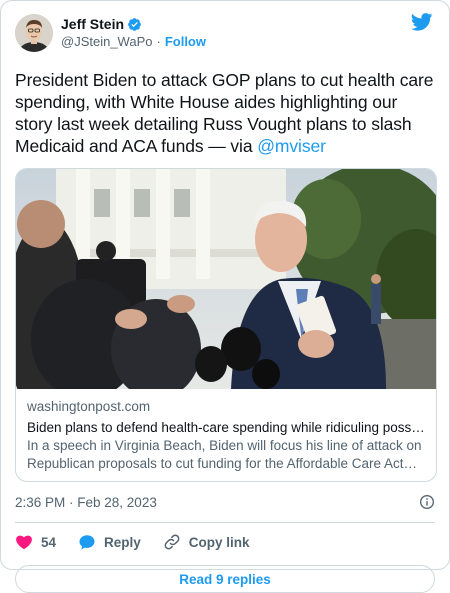  Describe the element at coordinates (106, 41) in the screenshot. I see `author-handle: @JStein_WaPo` at that location.